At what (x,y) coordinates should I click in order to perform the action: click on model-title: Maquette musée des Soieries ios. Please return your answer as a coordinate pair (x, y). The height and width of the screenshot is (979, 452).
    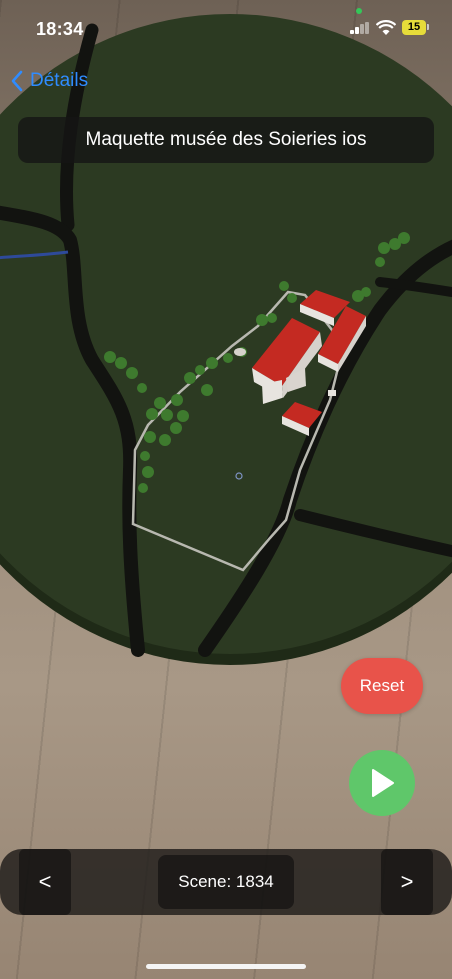
    Looking at the image, I should click on (226, 139).